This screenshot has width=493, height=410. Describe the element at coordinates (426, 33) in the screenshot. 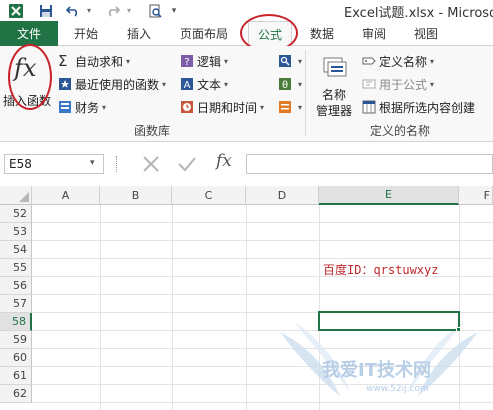

I see `tab-view: 视图` at that location.